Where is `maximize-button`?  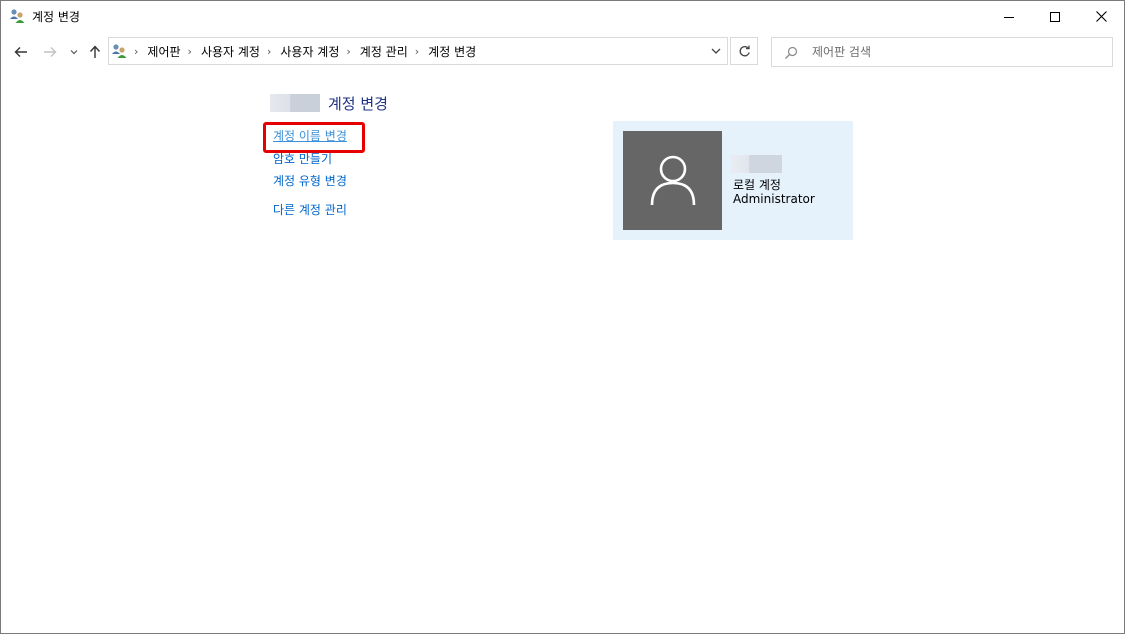
maximize-button is located at coordinates (1055, 16).